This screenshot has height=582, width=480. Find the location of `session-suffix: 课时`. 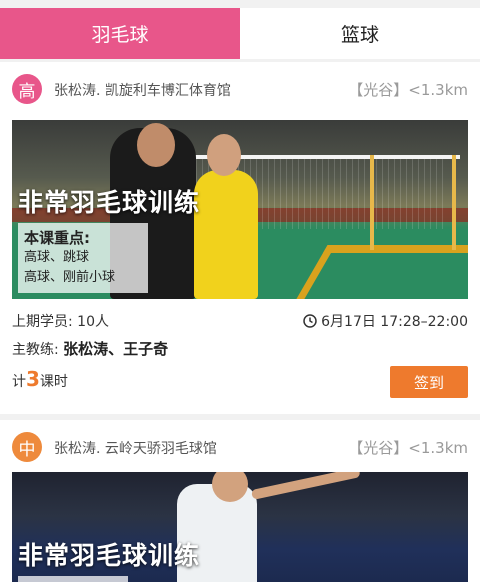

session-suffix: 课时 is located at coordinates (53, 382).